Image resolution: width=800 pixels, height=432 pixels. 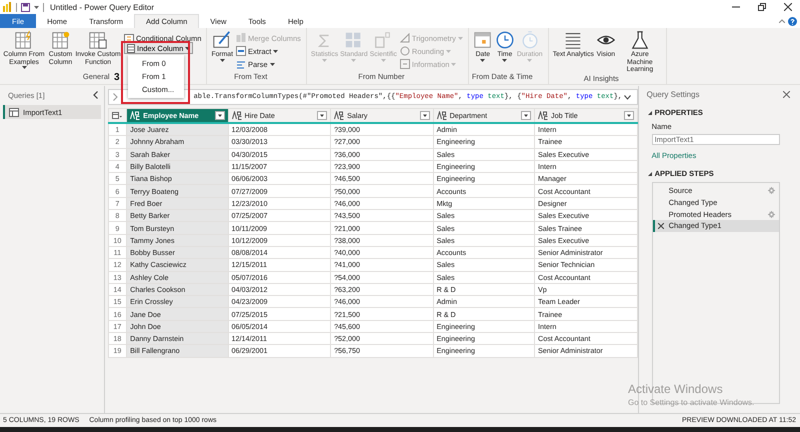 I want to click on notice-title: Activate Windows, so click(x=676, y=389).